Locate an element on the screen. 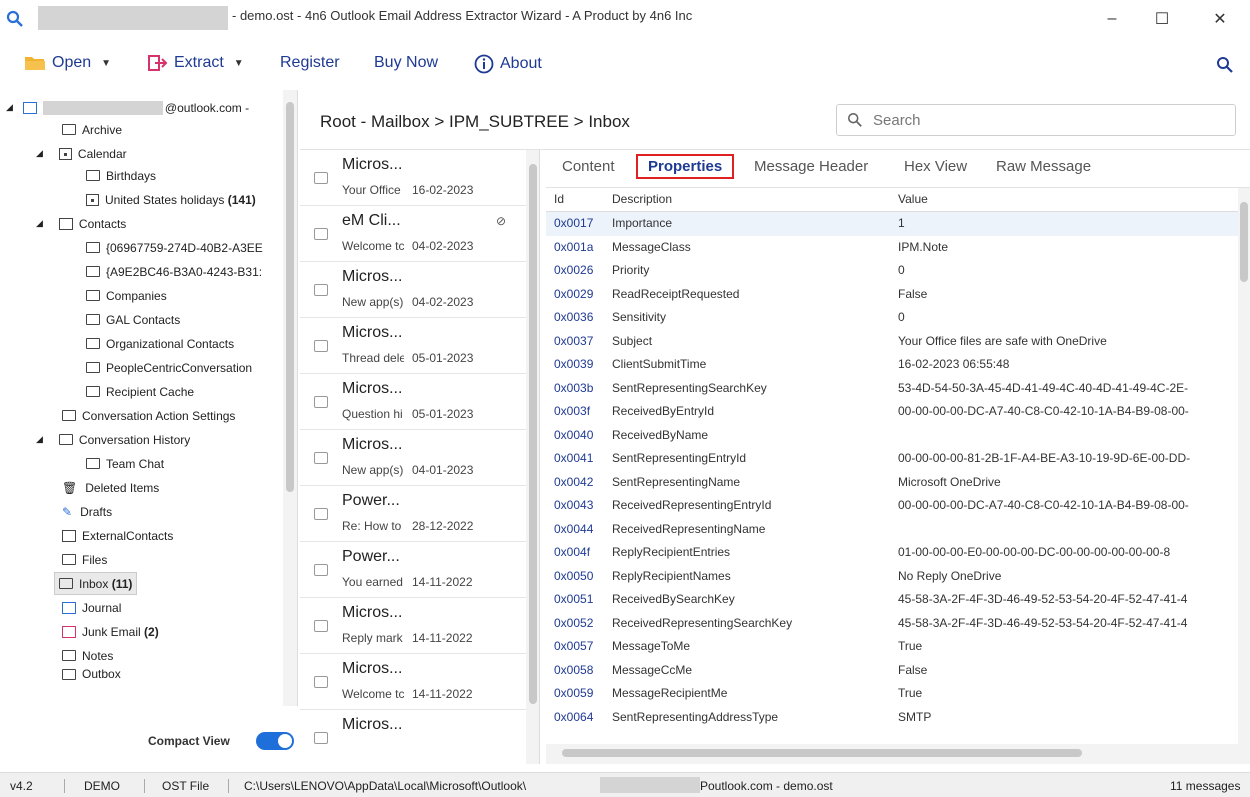 The height and width of the screenshot is (797, 1250). col-value: Value is located at coordinates (1068, 199).